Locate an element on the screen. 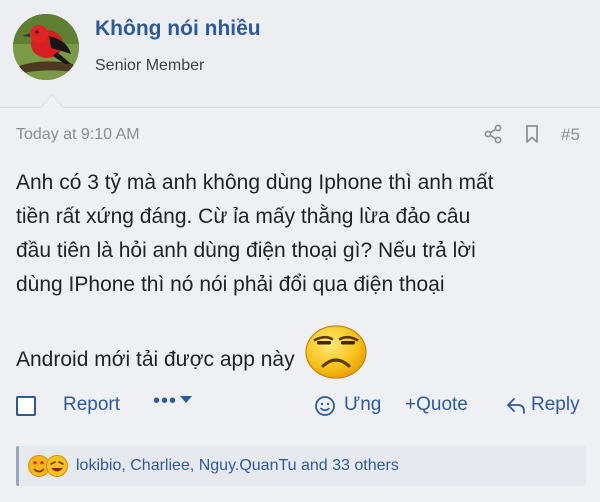 Image resolution: width=600 pixels, height=502 pixels. user-avatar is located at coordinates (46, 47).